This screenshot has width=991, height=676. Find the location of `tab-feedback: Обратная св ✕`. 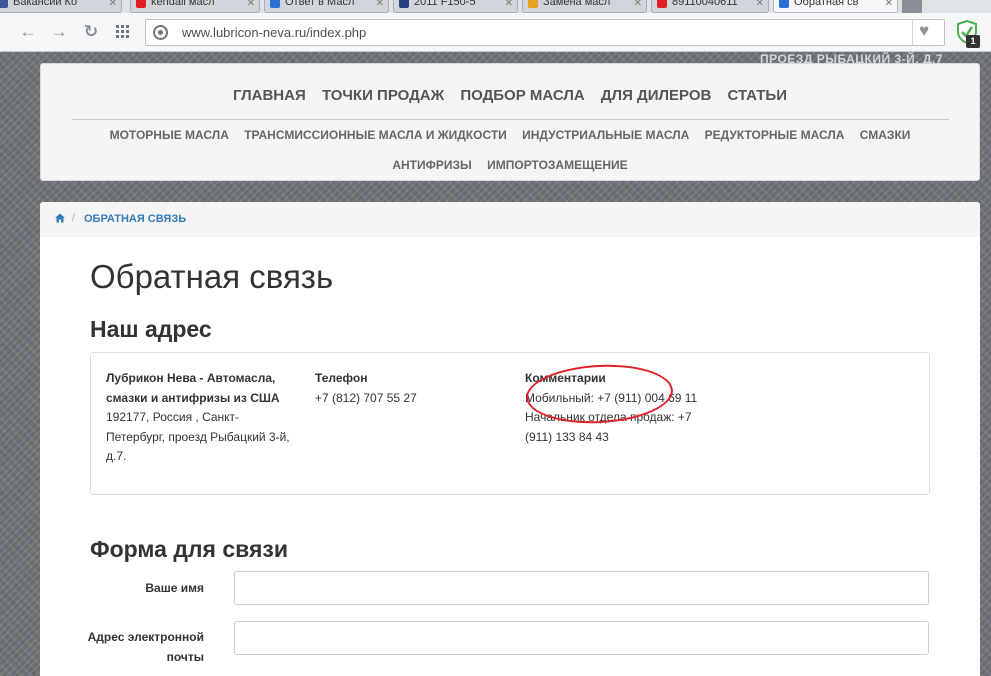

tab-feedback: Обратная св ✕ is located at coordinates (835, 6).